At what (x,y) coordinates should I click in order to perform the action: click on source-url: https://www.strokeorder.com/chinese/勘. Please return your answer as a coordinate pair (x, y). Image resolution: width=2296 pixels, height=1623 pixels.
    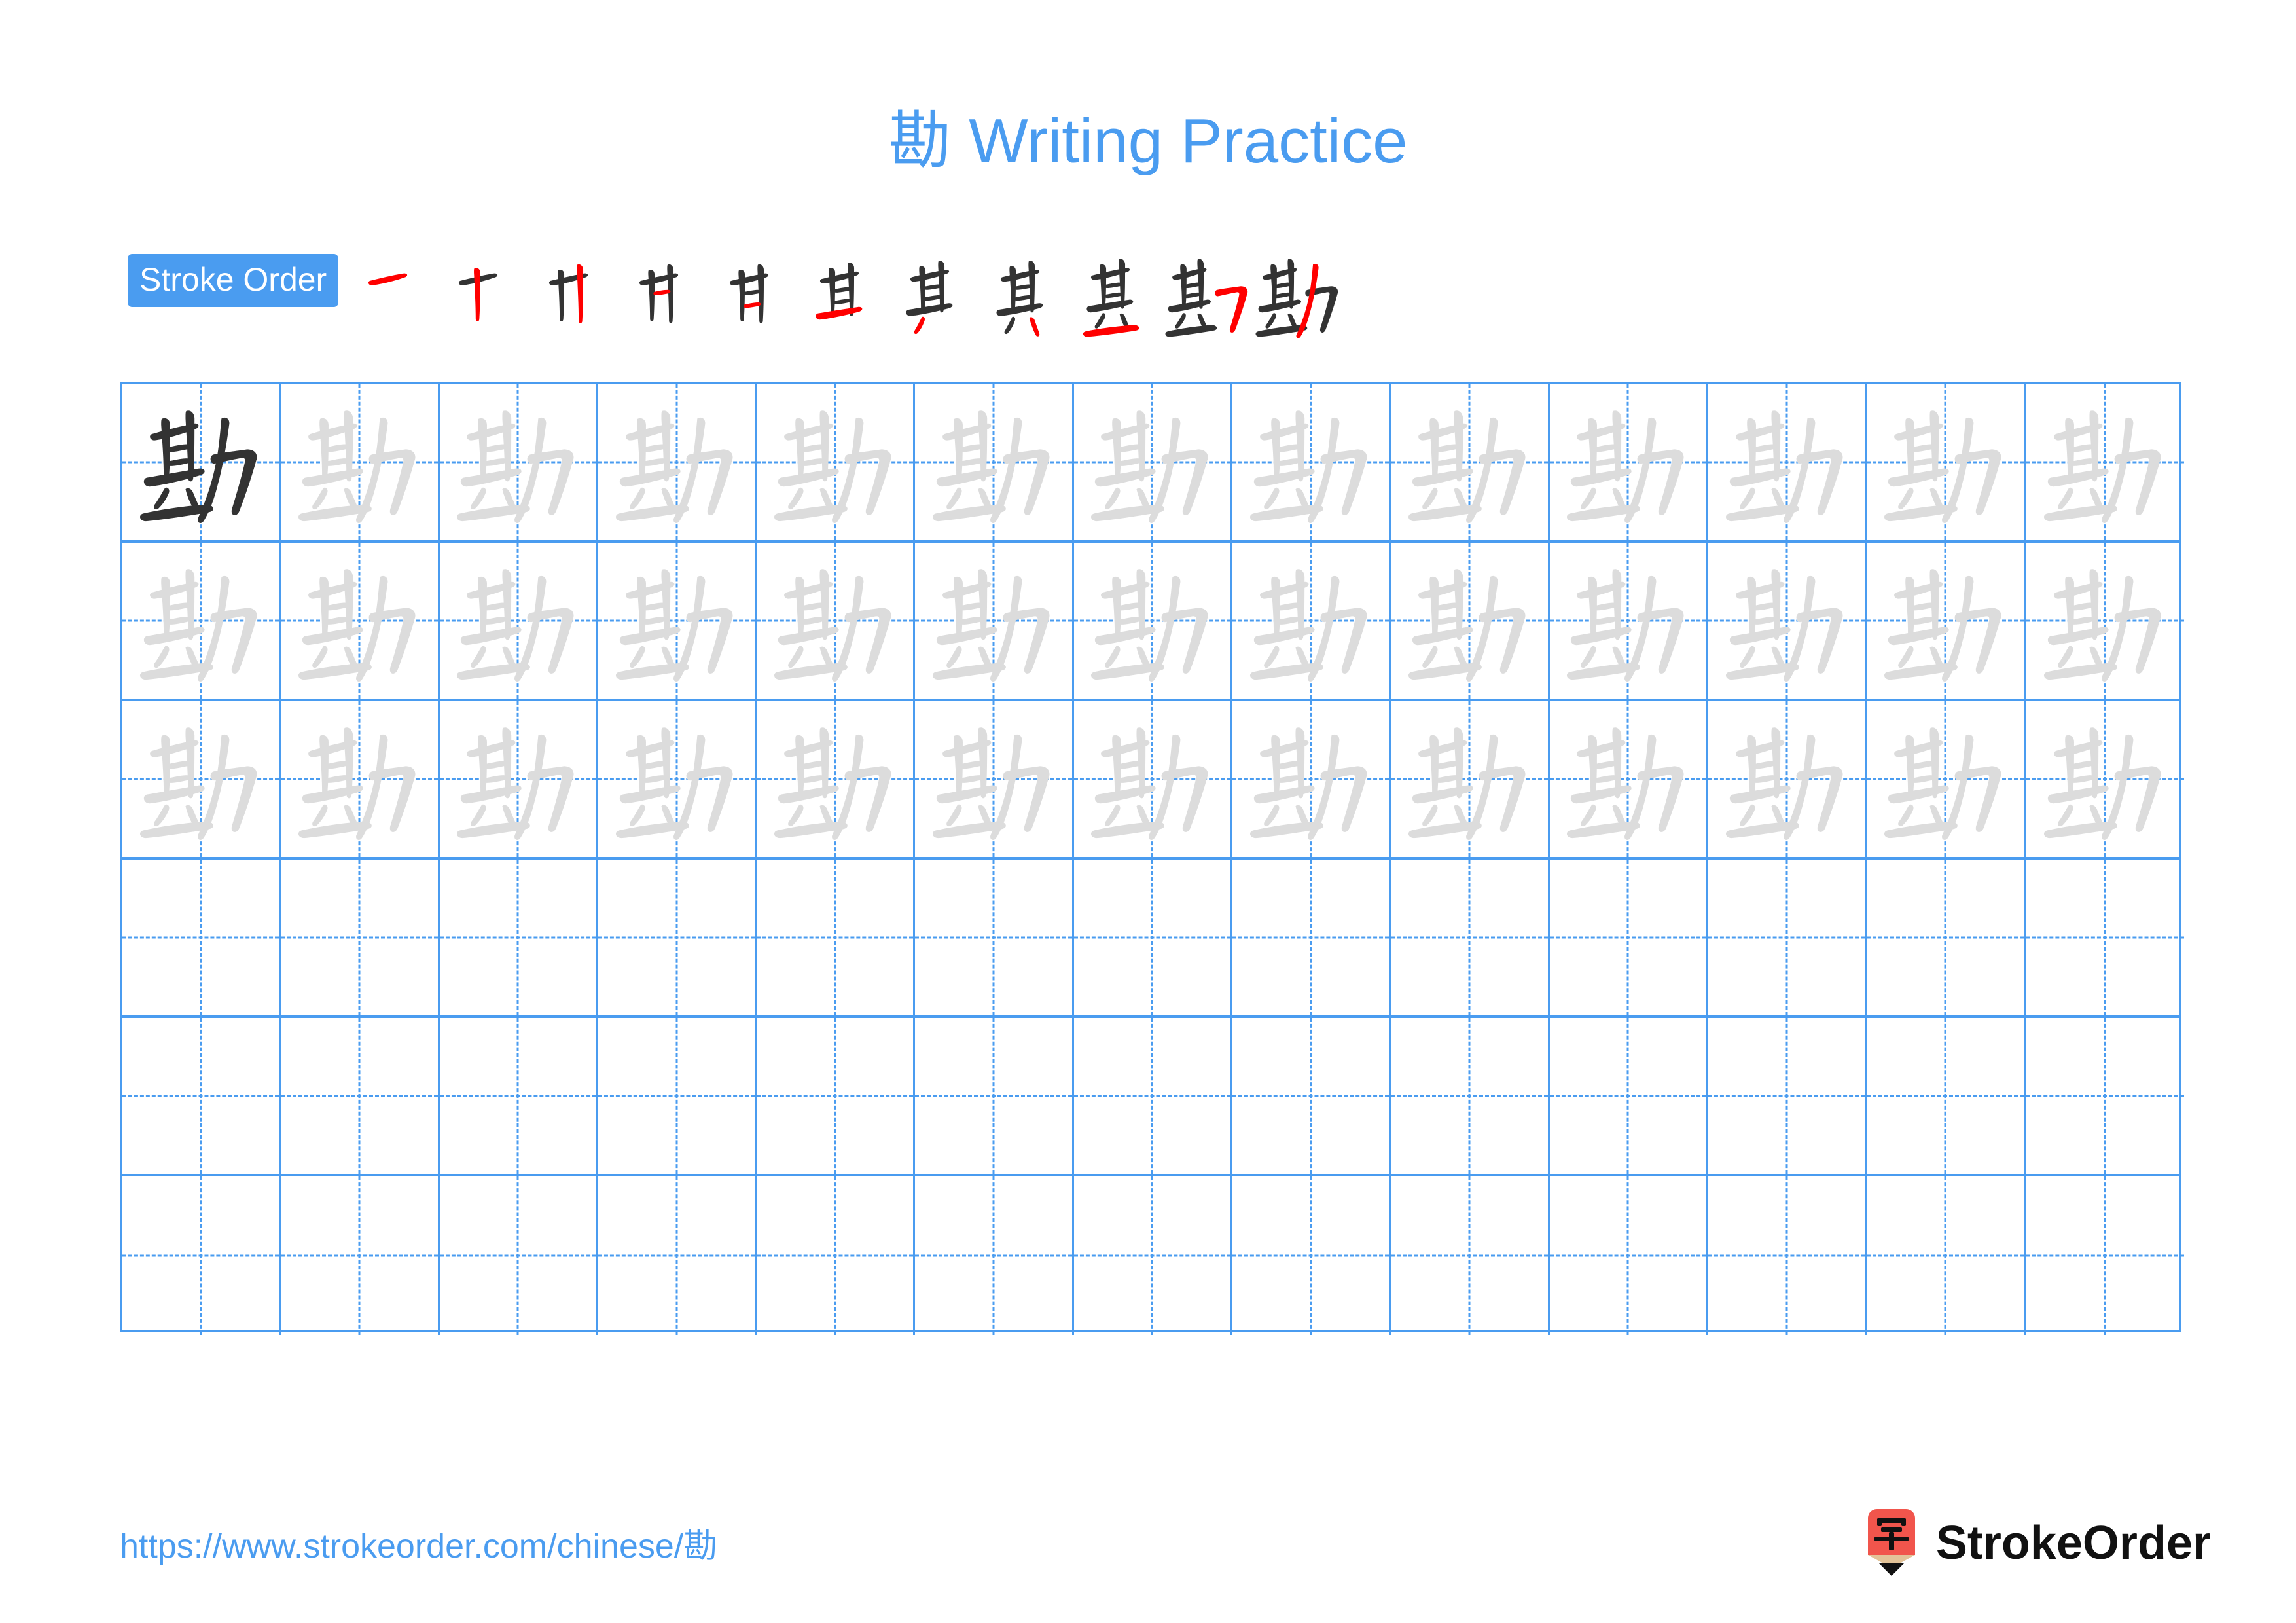
    Looking at the image, I should click on (418, 1546).